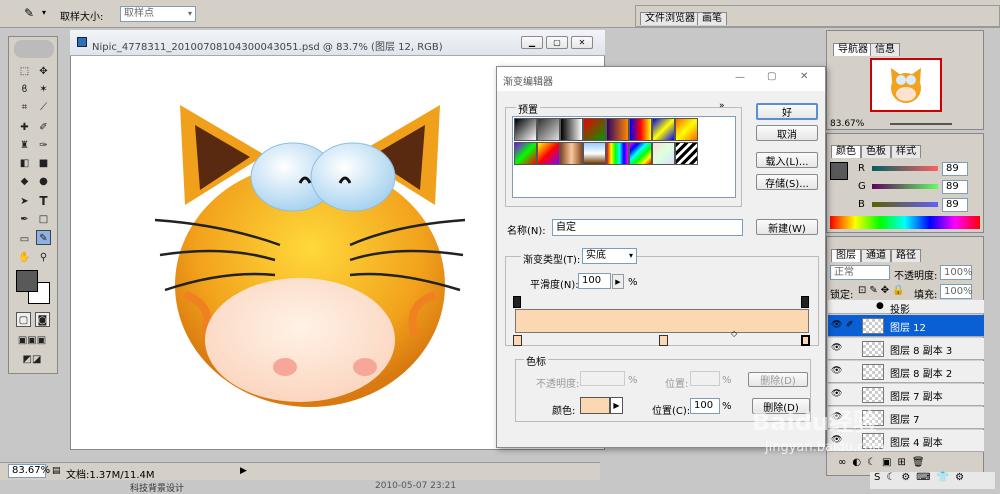 The image size is (1000, 494). Describe the element at coordinates (647, 227) in the screenshot. I see `name-field: 自定` at that location.